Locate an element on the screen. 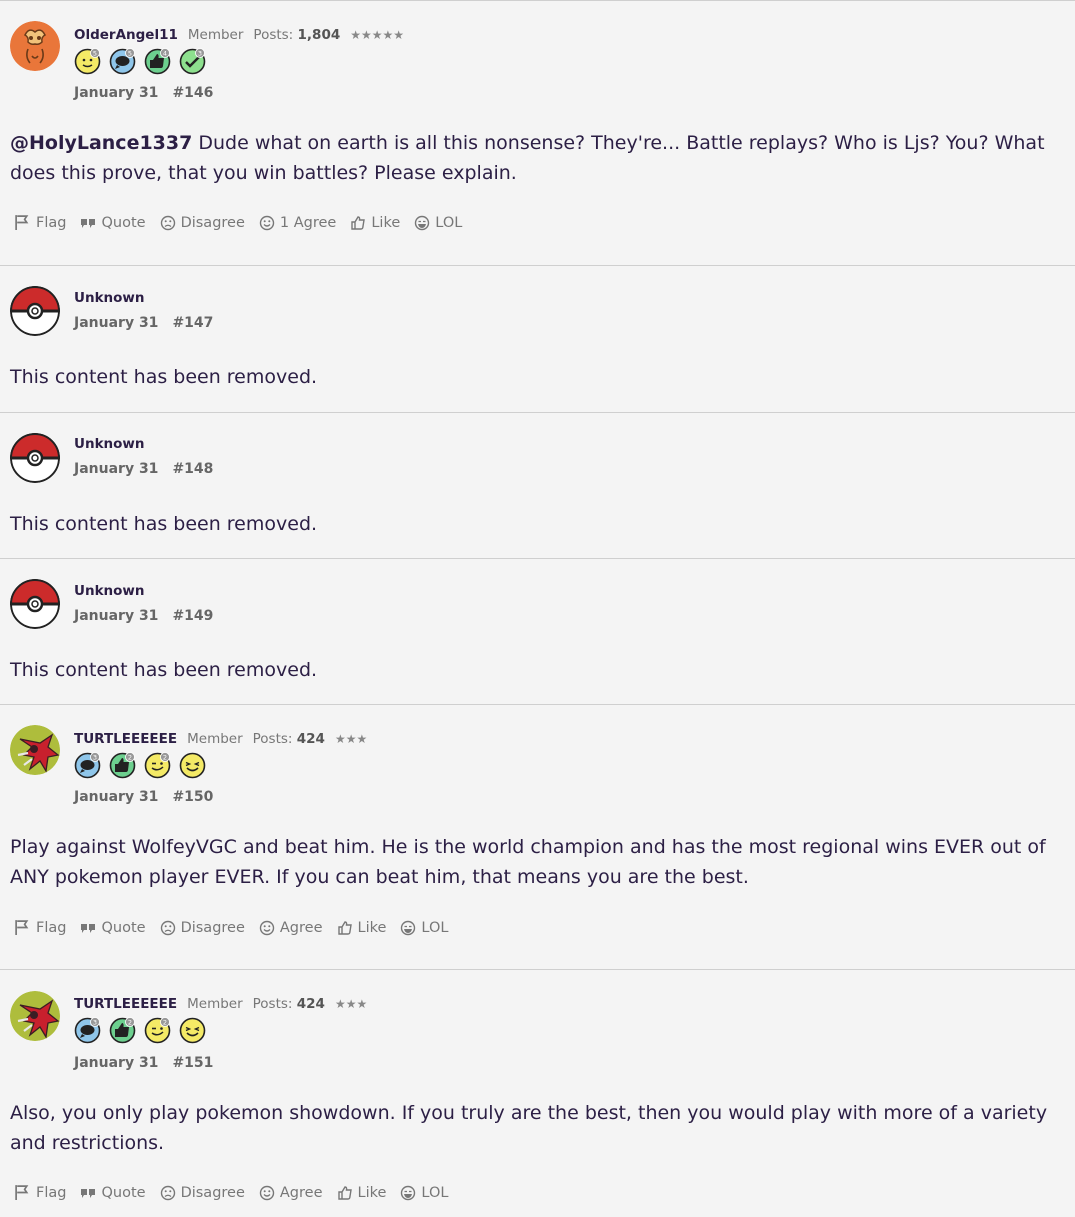 Image resolution: width=1075 pixels, height=1217 pixels. agree-label: 1 Agree is located at coordinates (308, 222).